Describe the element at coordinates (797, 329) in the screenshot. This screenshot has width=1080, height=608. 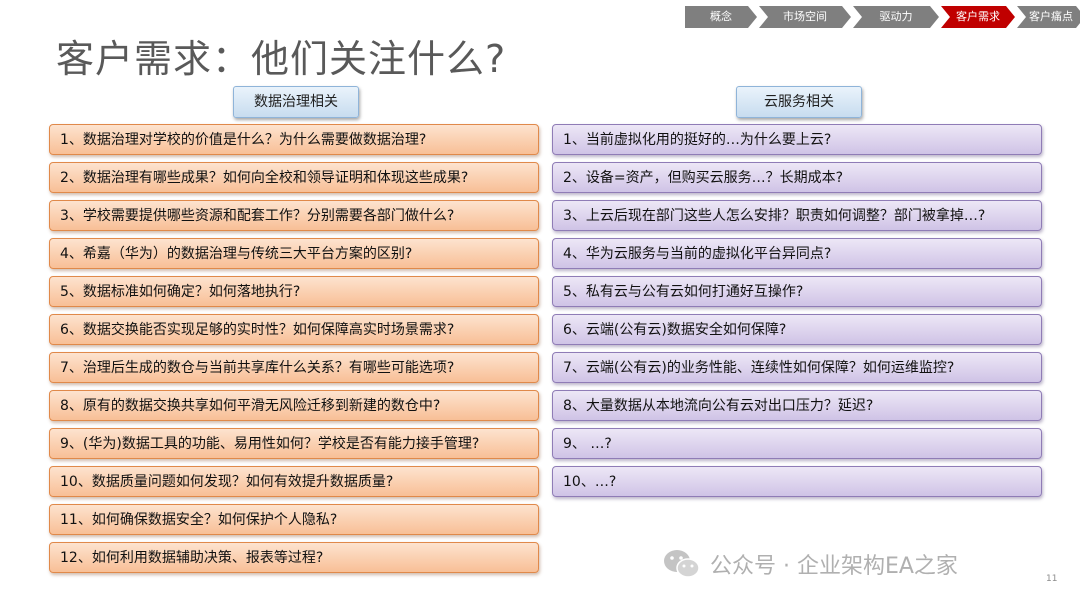
I see `question-item: 6、云端(公有云)数据安全如何保障?` at that location.